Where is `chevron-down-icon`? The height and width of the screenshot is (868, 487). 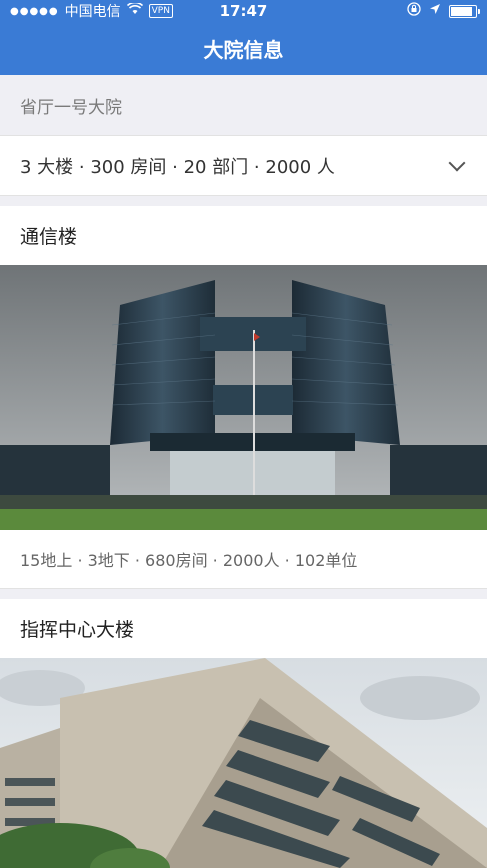 chevron-down-icon is located at coordinates (457, 162).